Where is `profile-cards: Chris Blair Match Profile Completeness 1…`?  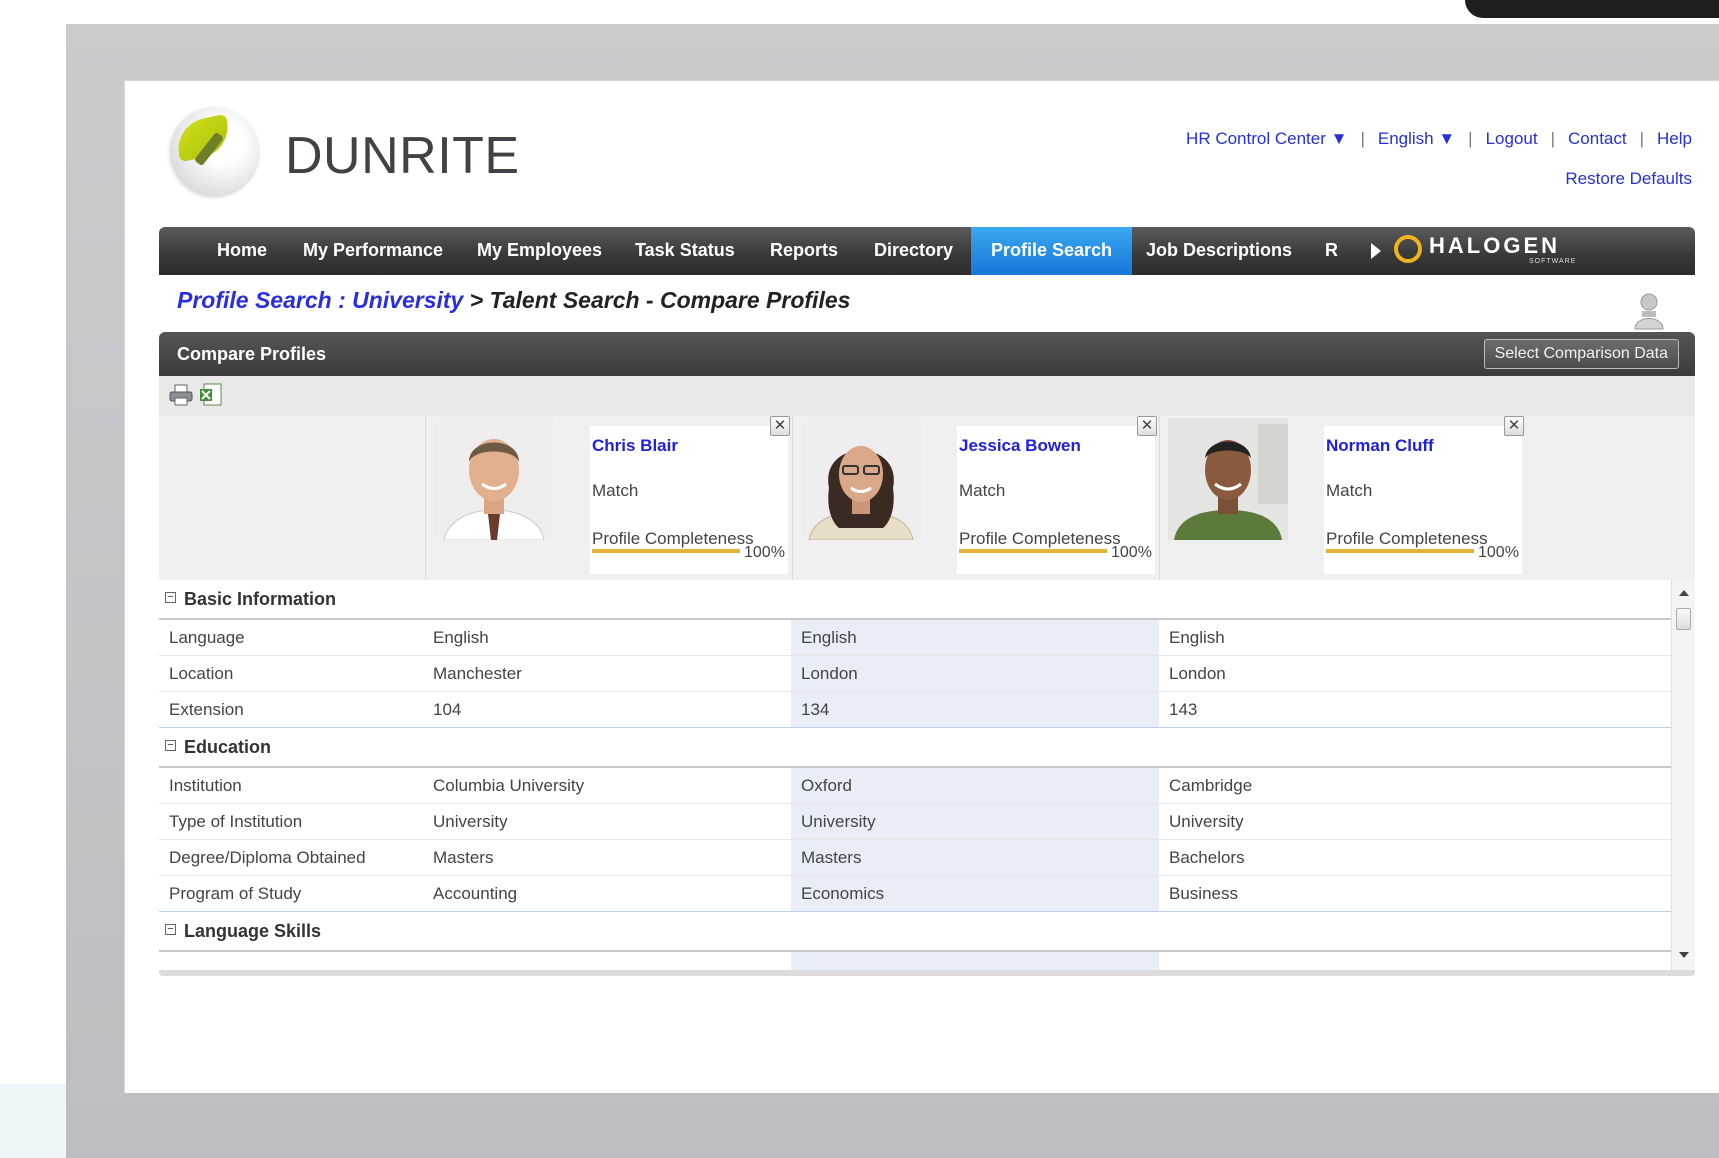 profile-cards: Chris Blair Match Profile Completeness 1… is located at coordinates (927, 498).